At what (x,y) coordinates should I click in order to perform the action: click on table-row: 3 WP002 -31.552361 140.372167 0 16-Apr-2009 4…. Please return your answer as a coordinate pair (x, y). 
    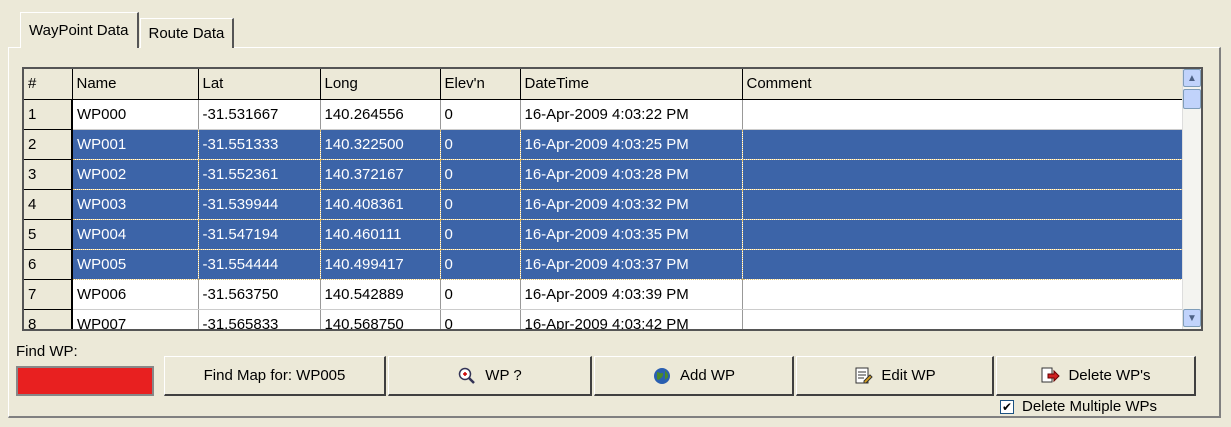
    Looking at the image, I should click on (605, 174).